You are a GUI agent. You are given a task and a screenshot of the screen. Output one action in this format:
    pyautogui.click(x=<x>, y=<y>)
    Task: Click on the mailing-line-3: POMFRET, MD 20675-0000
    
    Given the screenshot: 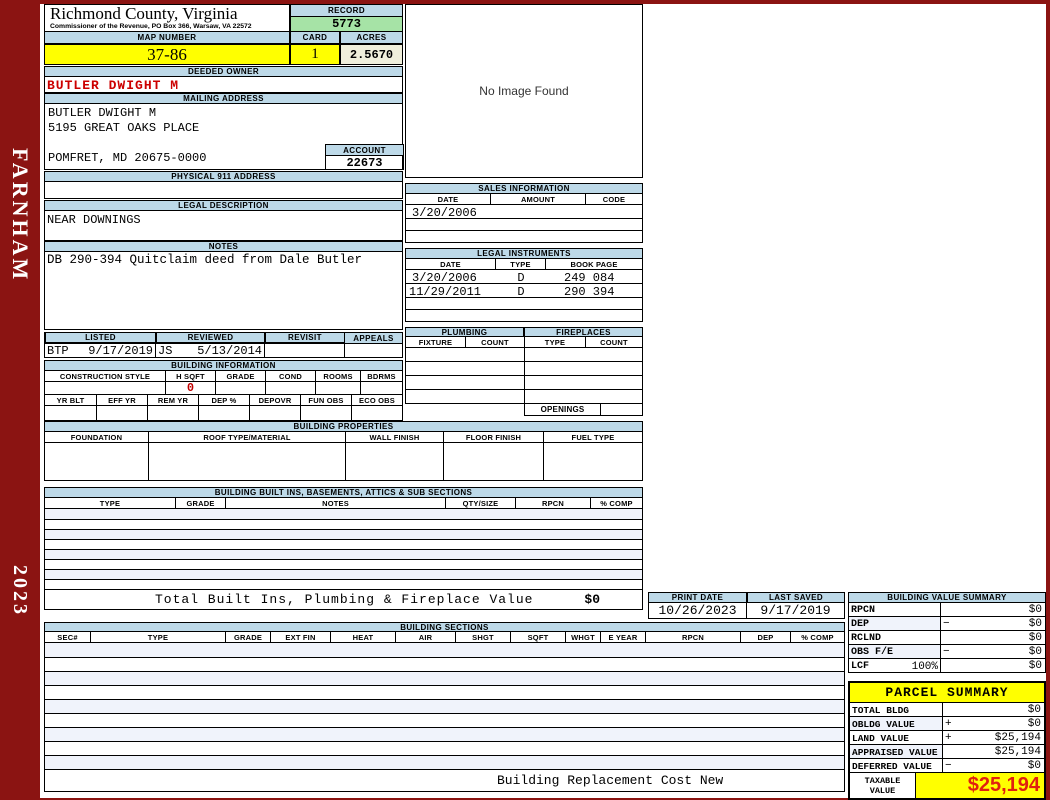 What is the action you would take?
    pyautogui.click(x=127, y=158)
    